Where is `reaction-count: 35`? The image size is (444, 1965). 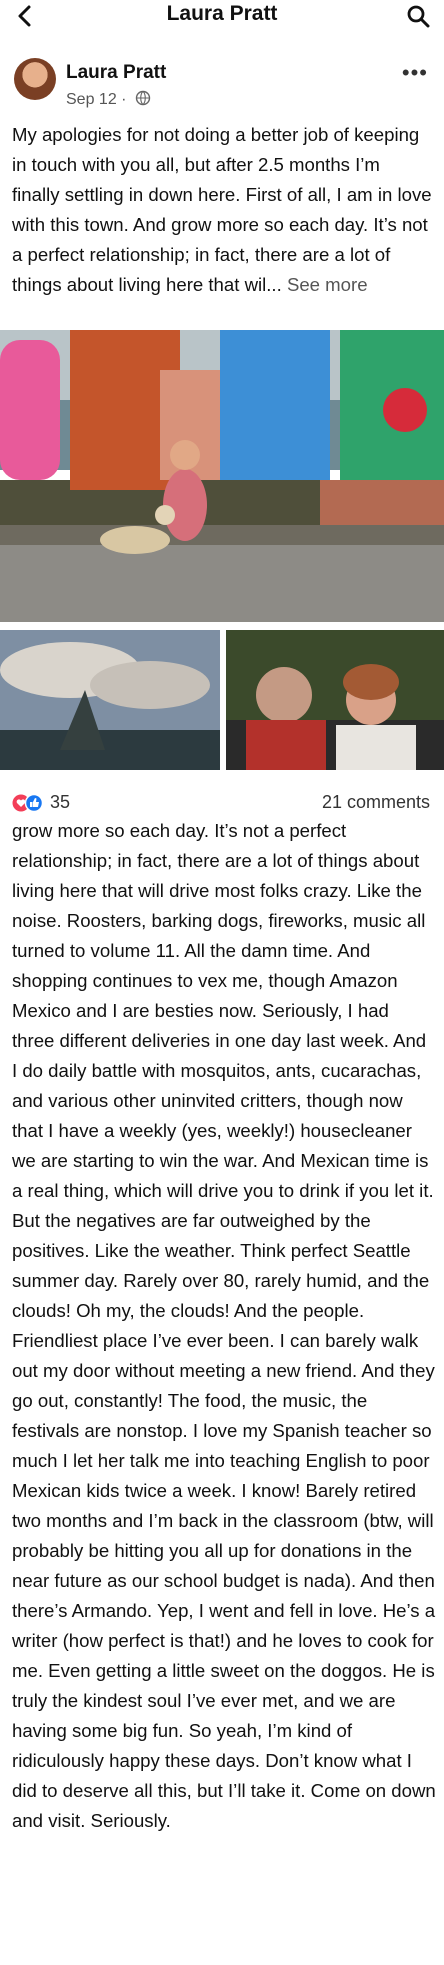 reaction-count: 35 is located at coordinates (60, 802).